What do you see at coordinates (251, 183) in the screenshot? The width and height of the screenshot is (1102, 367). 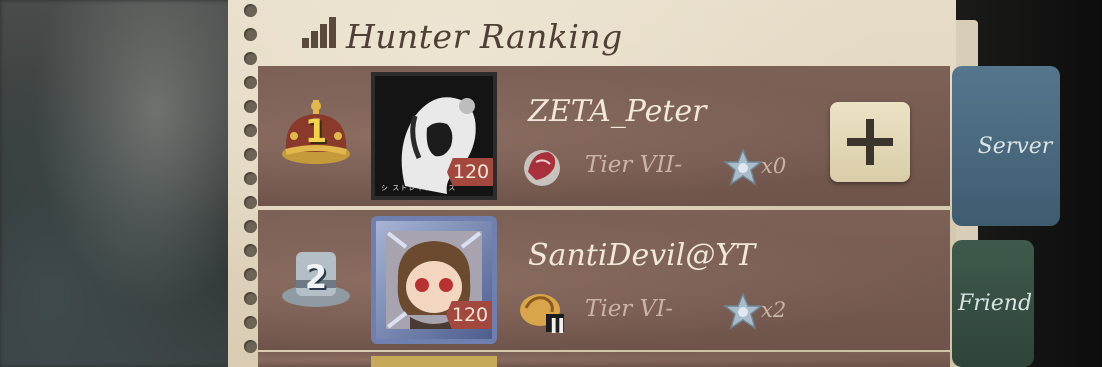 I see `binder-holes` at bounding box center [251, 183].